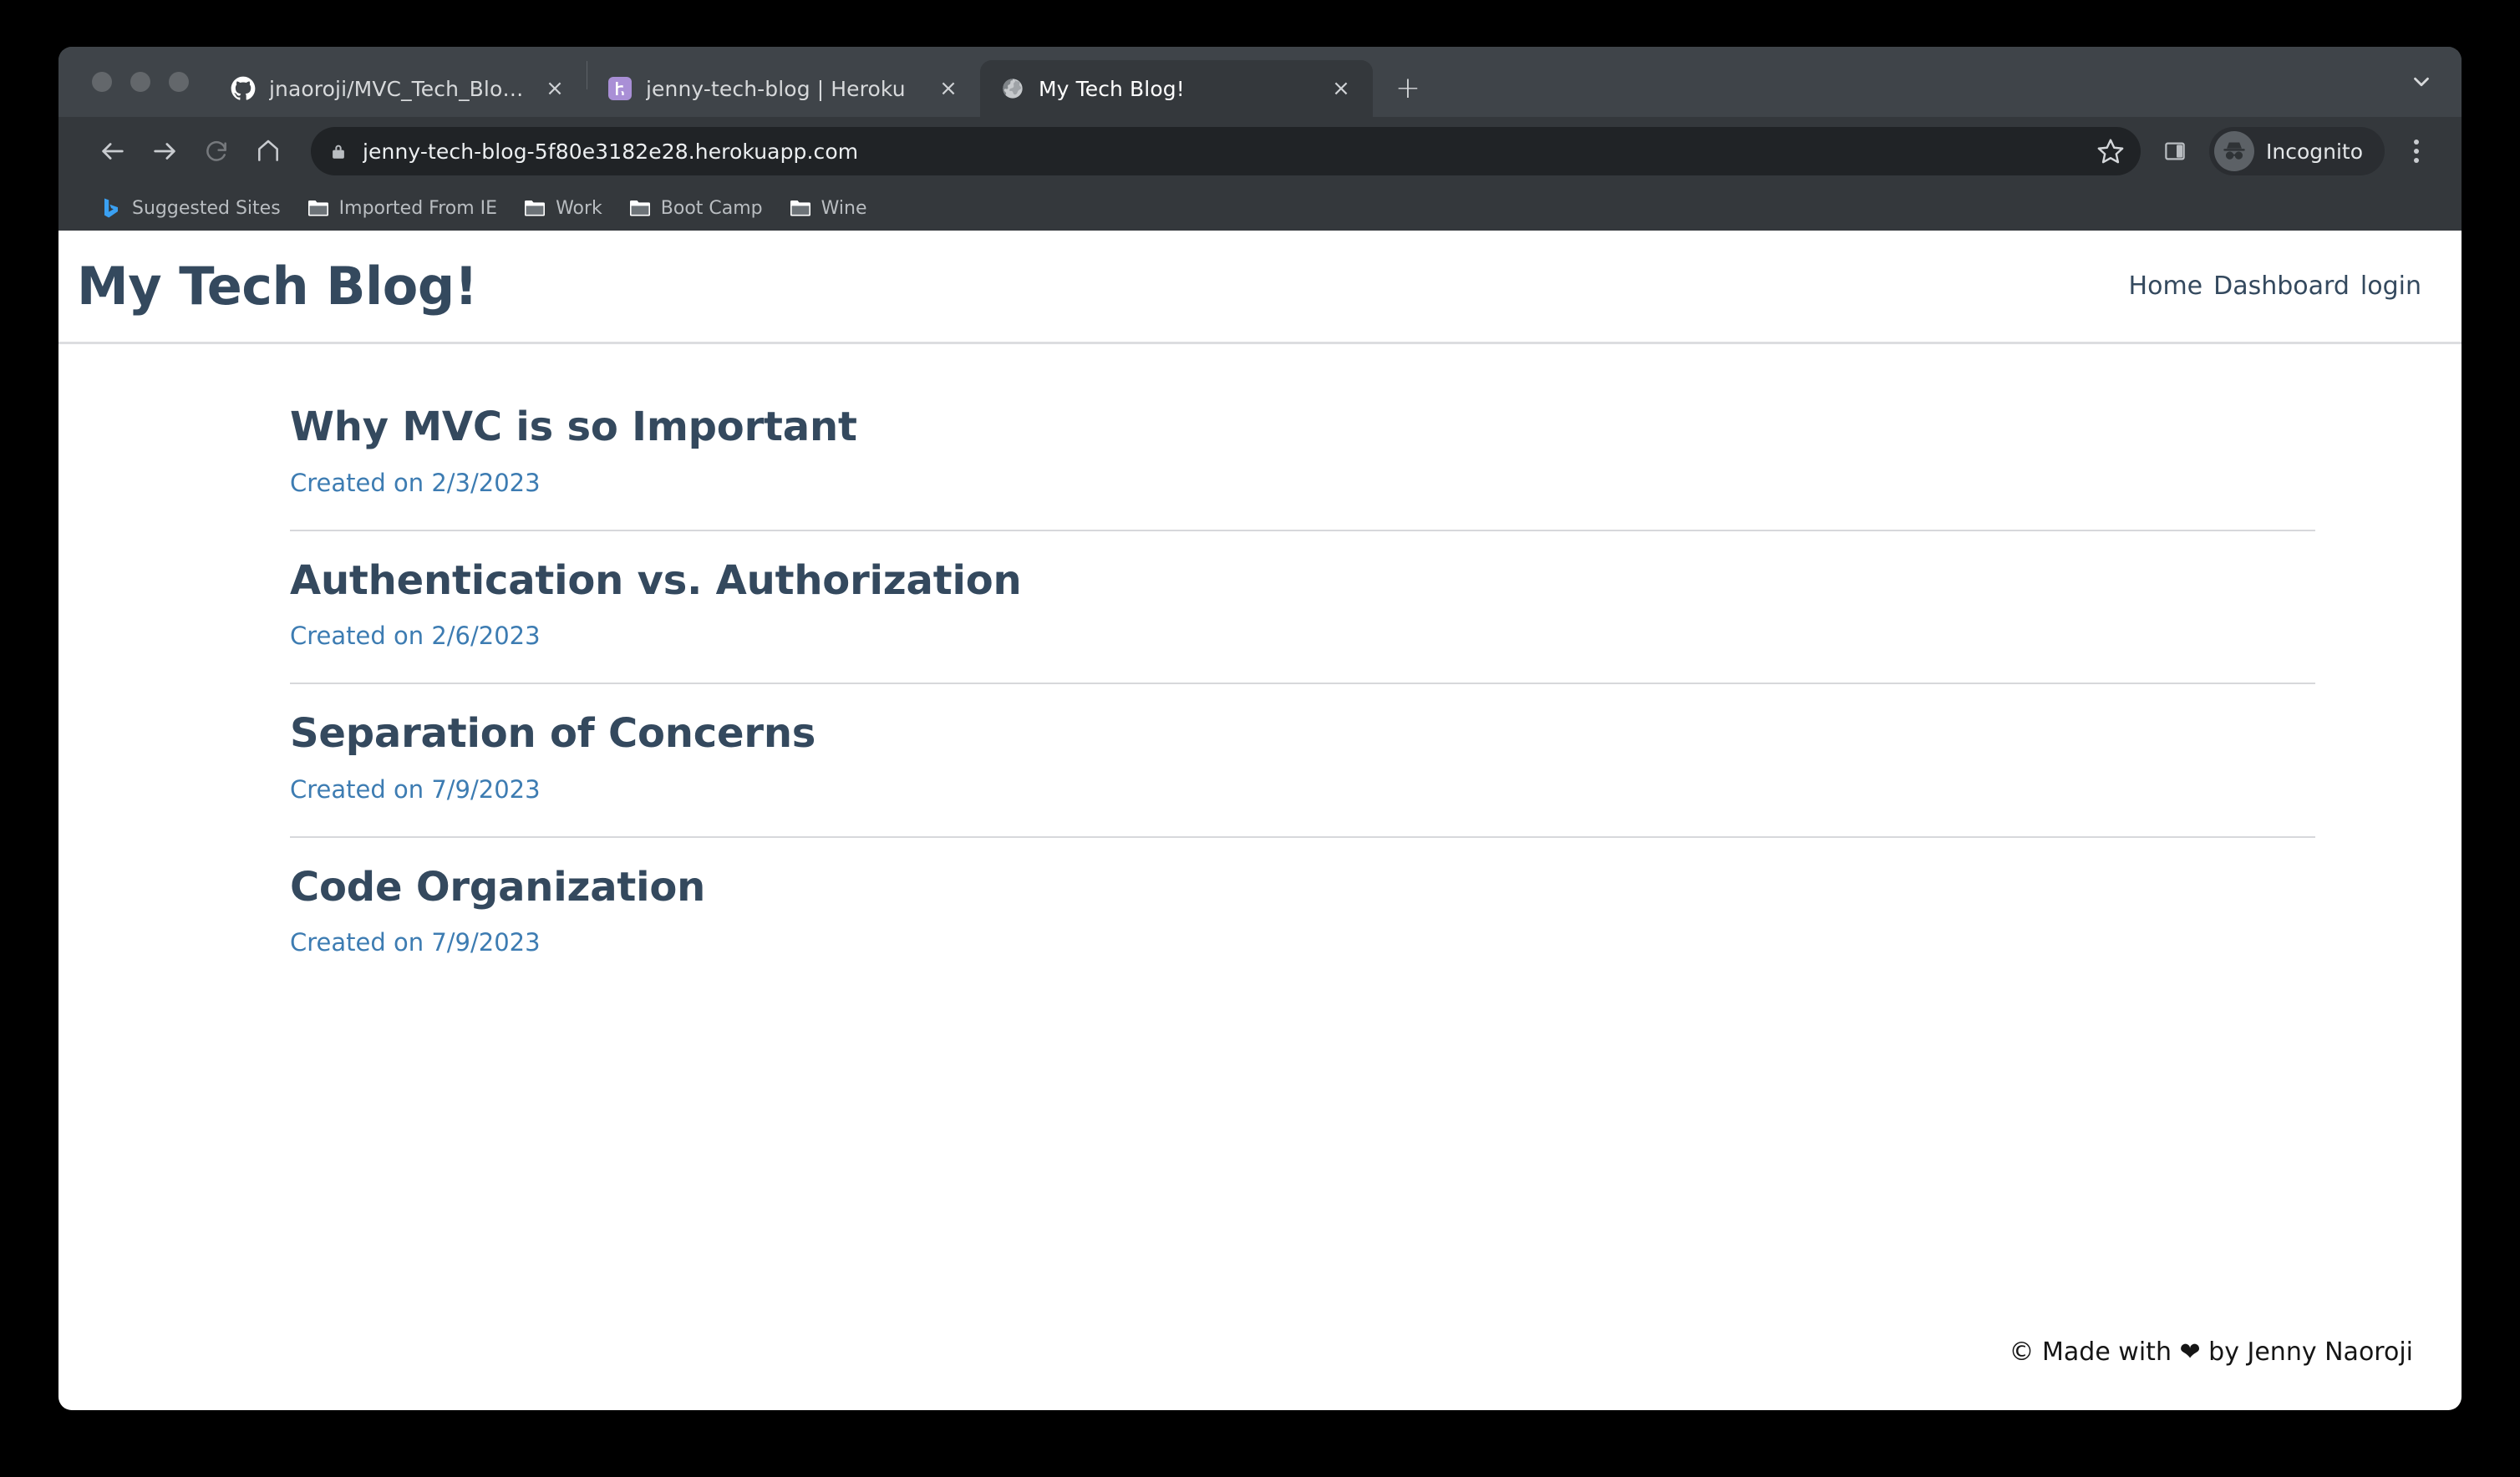  I want to click on browser-tab-heroku: jenny-tech-blog | Heroku ×, so click(783, 88).